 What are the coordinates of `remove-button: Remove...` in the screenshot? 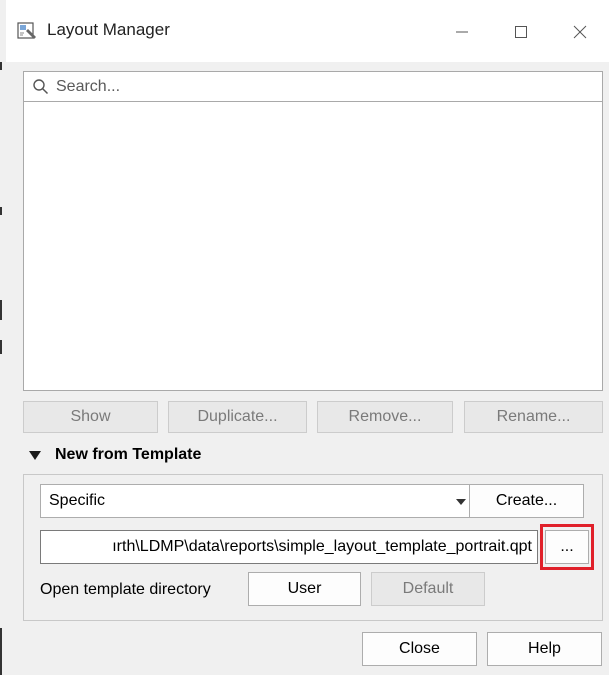 It's located at (385, 417).